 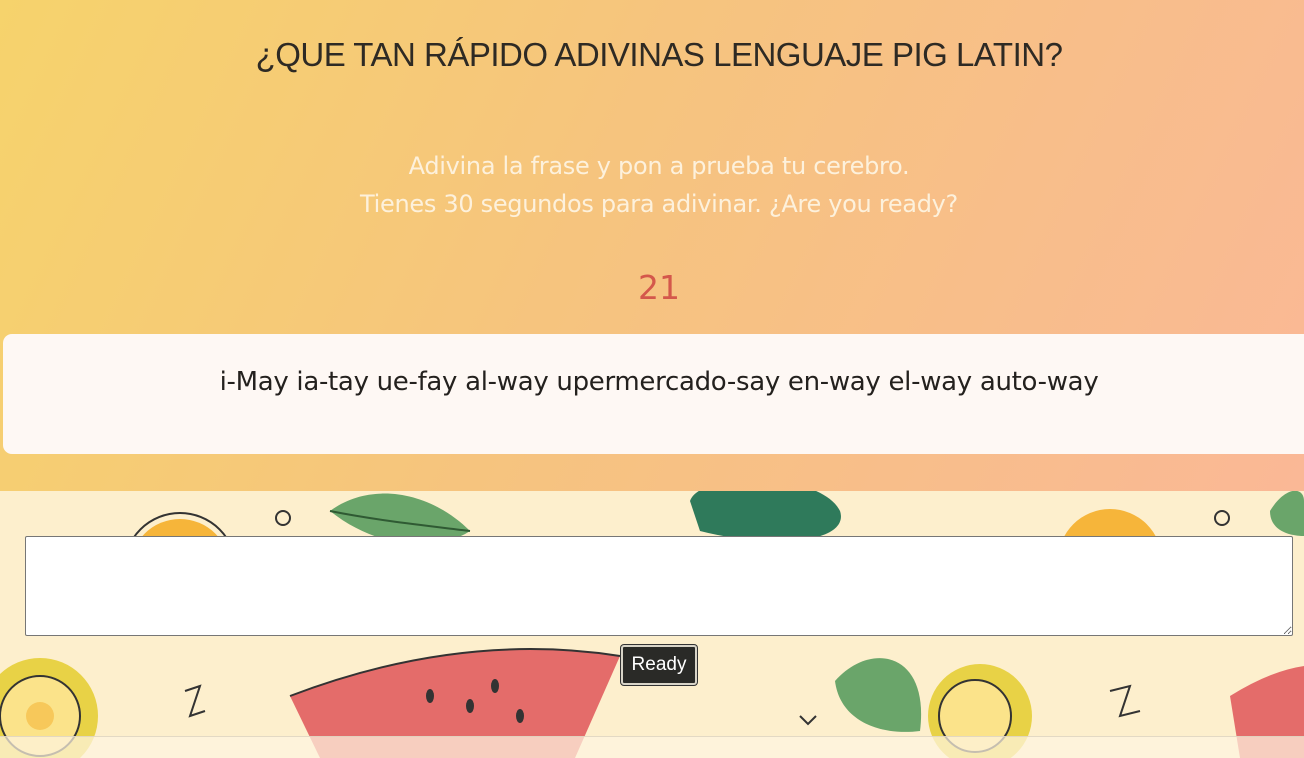 I want to click on artichoke-icon, so click(x=765, y=516).